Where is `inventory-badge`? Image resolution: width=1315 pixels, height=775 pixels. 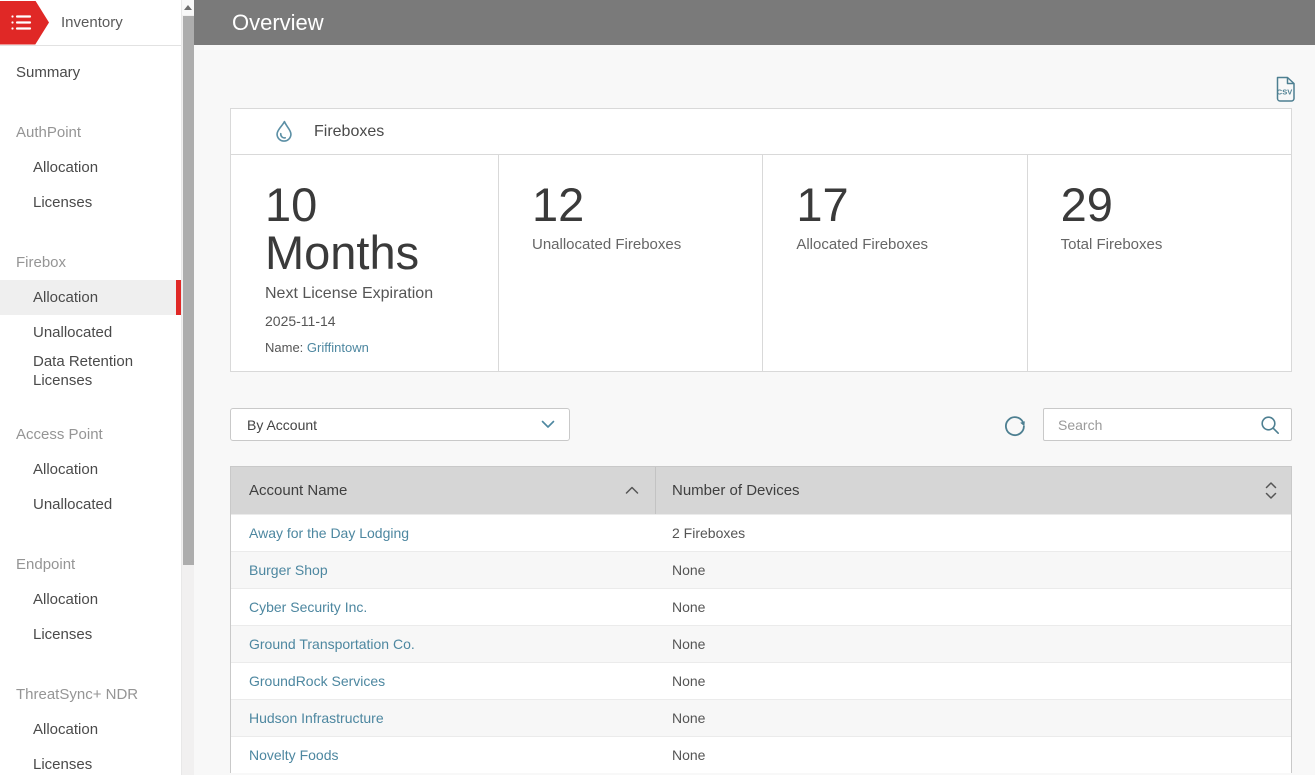 inventory-badge is located at coordinates (24, 22).